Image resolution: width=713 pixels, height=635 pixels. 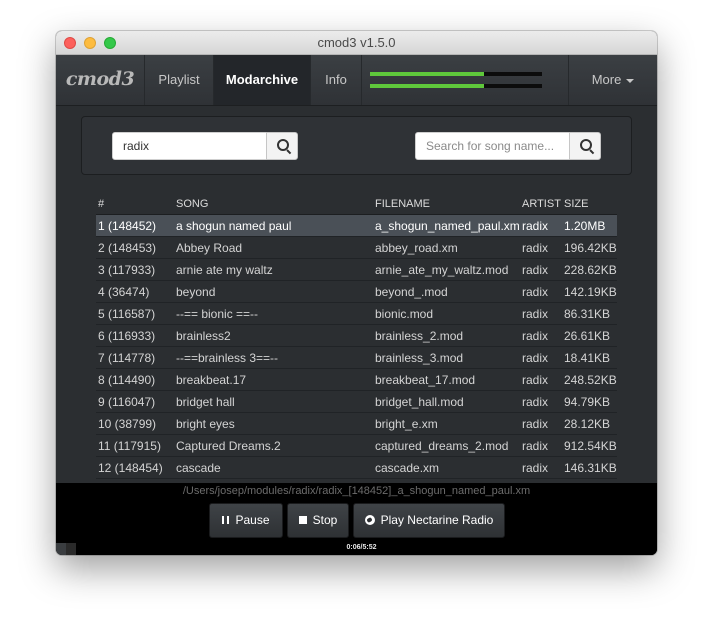 I want to click on row-size: 142.19KB, so click(x=590, y=292).